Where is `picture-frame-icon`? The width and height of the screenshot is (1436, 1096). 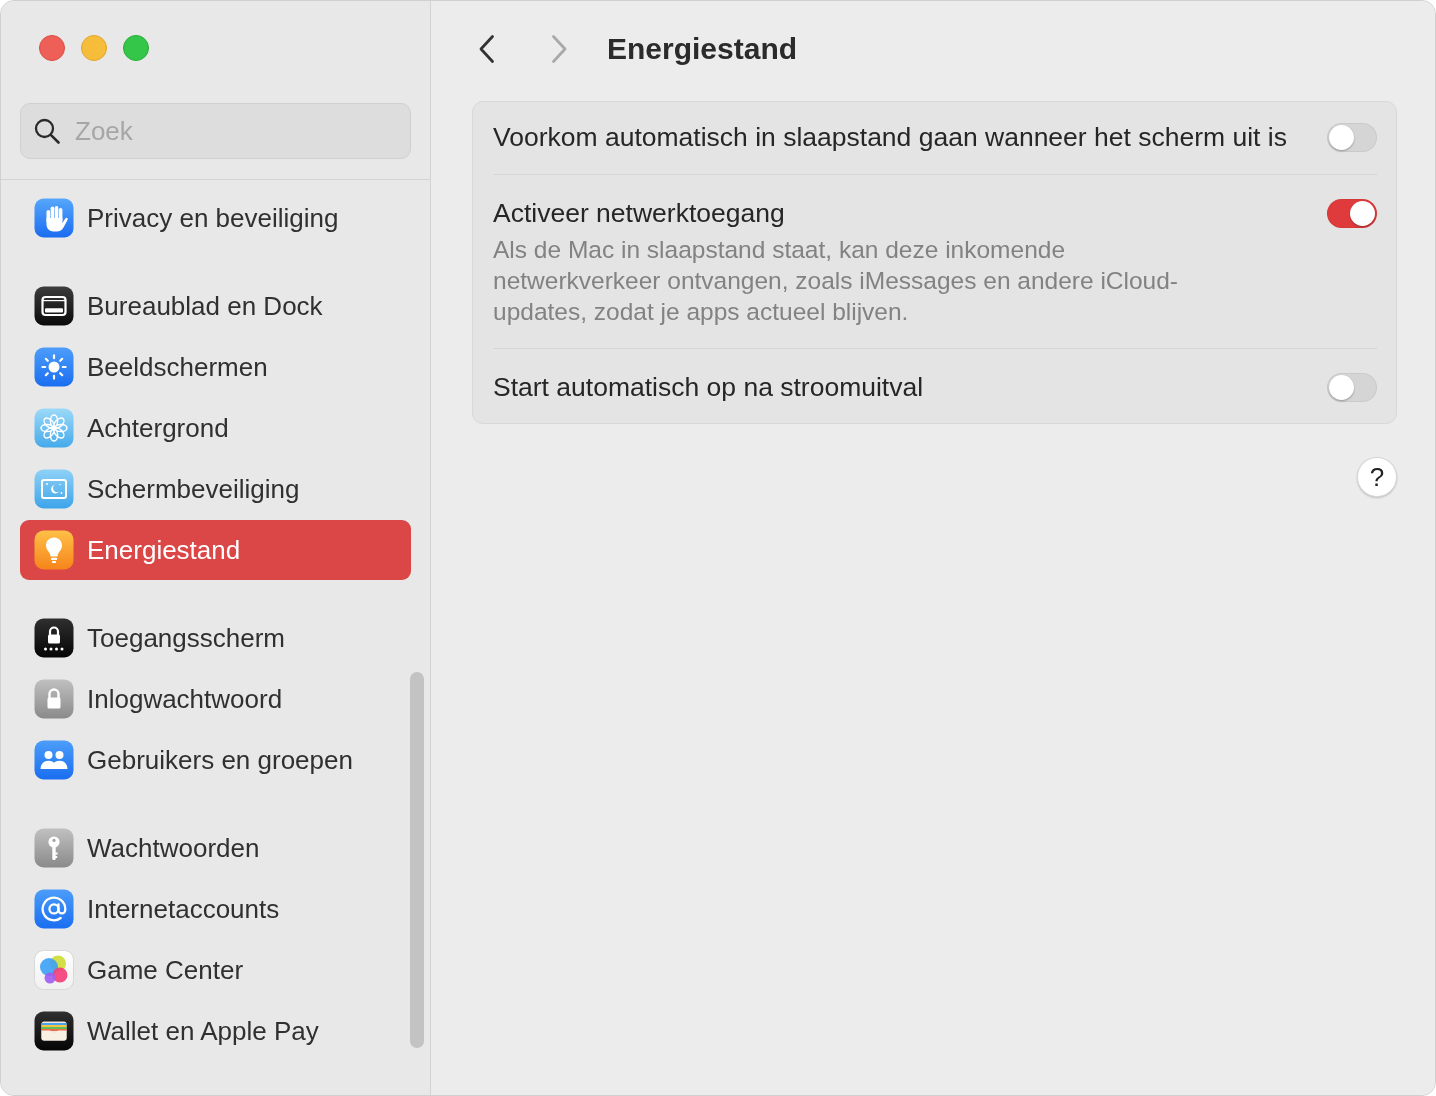
picture-frame-icon is located at coordinates (54, 489).